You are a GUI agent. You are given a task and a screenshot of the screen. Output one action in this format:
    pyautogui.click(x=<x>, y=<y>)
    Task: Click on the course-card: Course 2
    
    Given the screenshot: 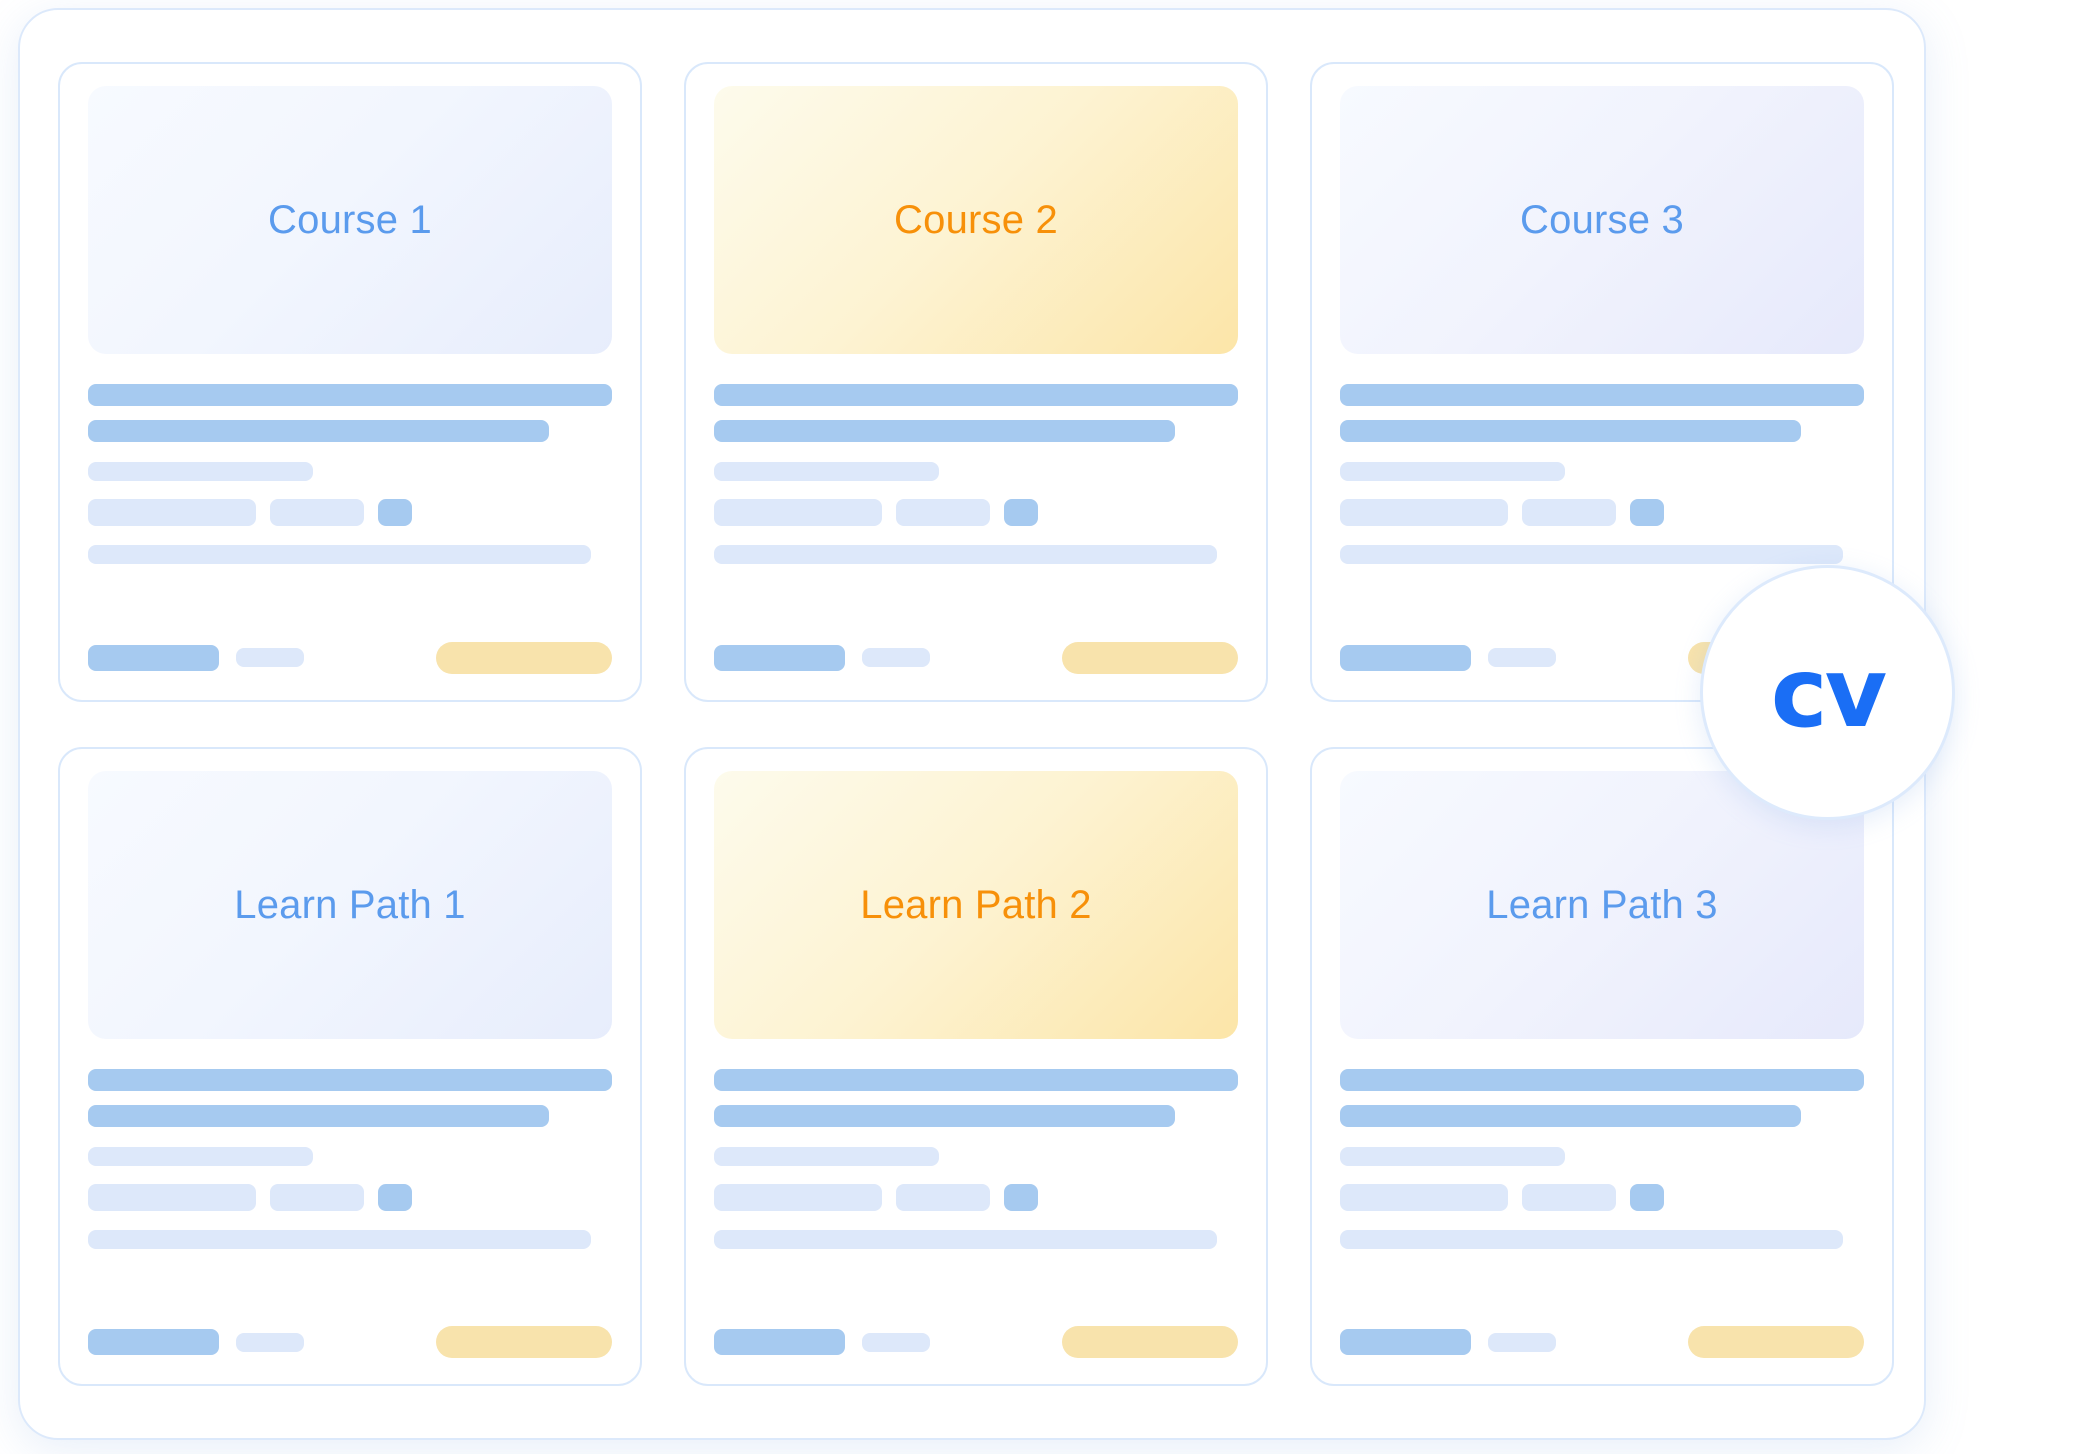 What is the action you would take?
    pyautogui.click(x=976, y=382)
    